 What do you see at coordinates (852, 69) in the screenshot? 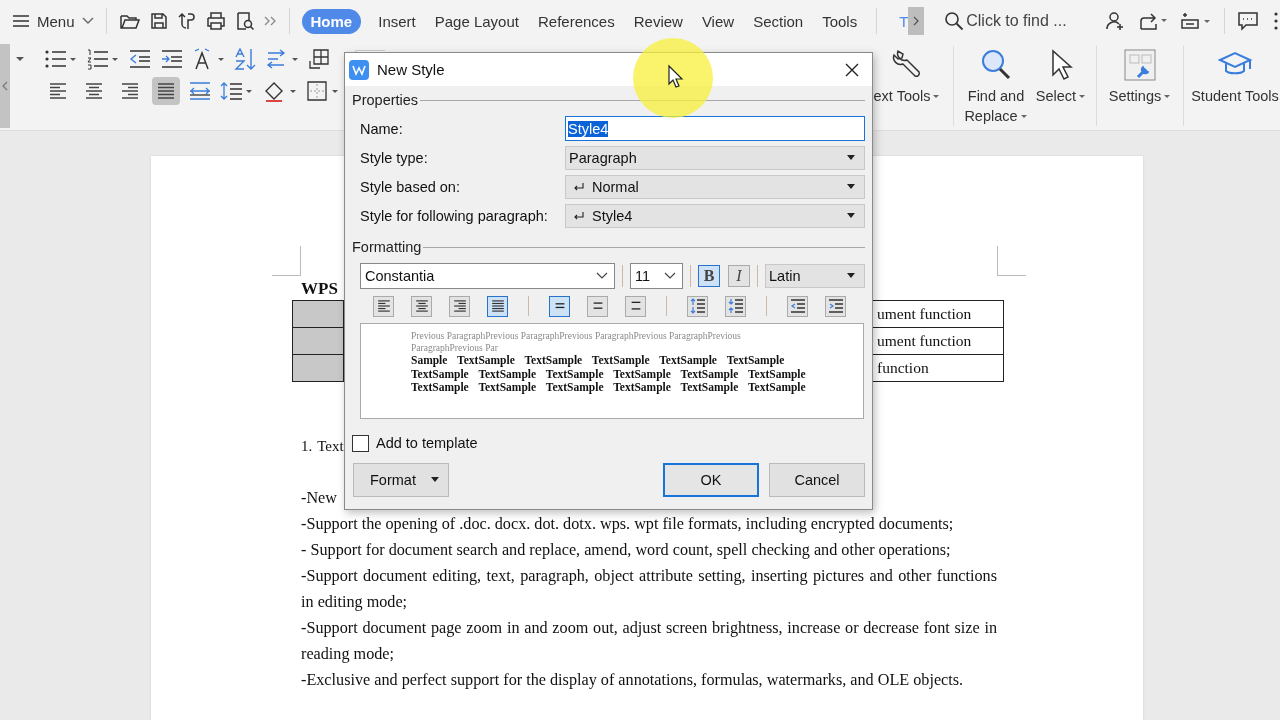
I see `close-icon` at bounding box center [852, 69].